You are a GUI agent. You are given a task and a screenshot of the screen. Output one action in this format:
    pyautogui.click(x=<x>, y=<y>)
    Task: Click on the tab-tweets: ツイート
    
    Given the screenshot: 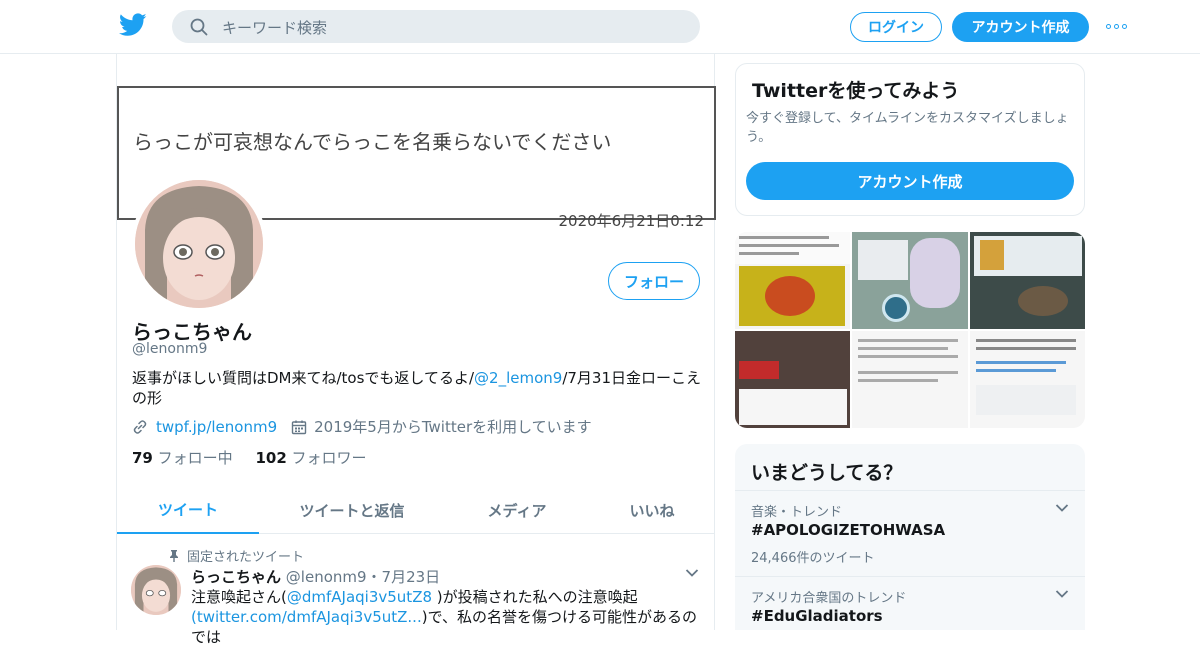 What is the action you would take?
    pyautogui.click(x=188, y=510)
    